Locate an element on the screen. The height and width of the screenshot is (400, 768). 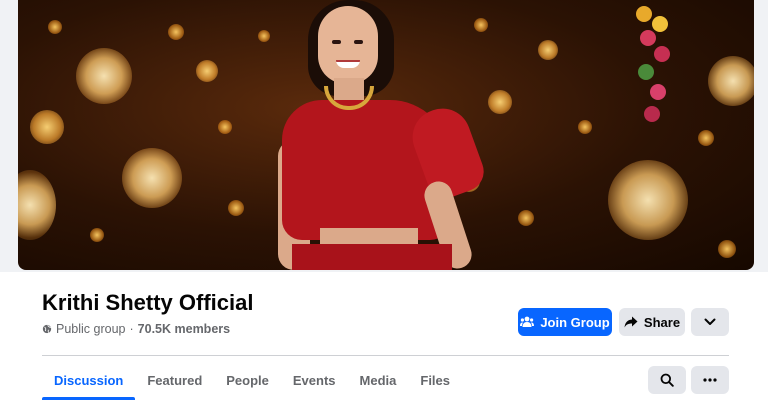
chevron-down-icon is located at coordinates (710, 321).